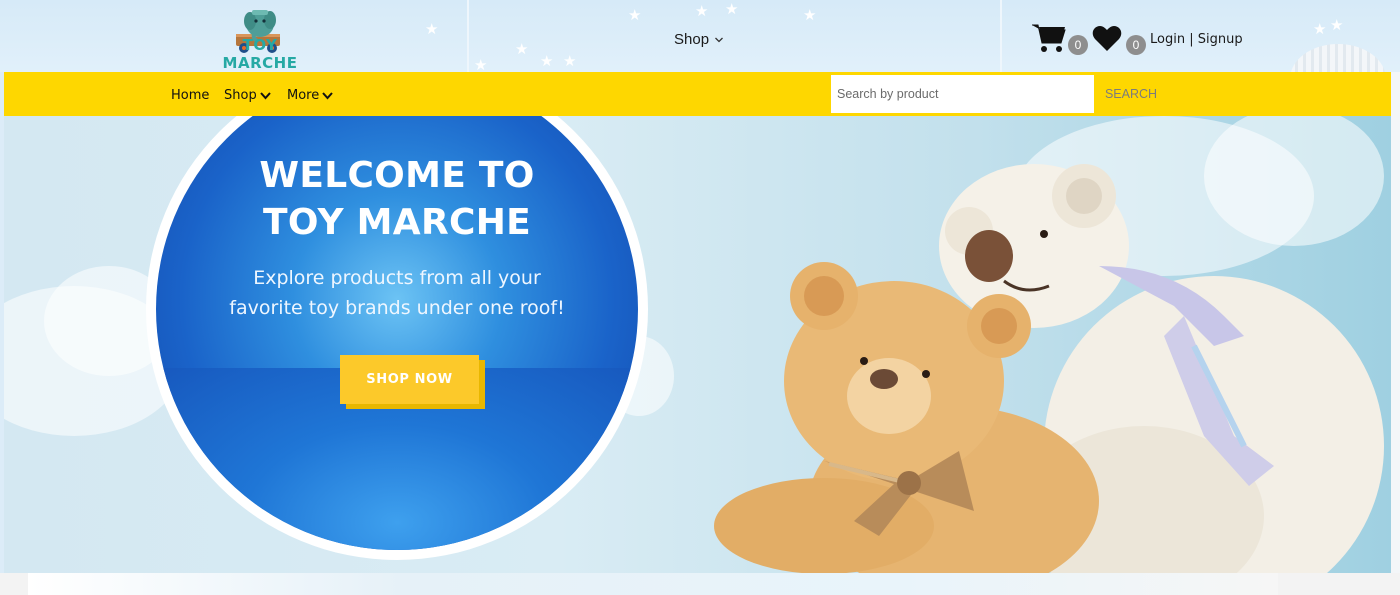 The height and width of the screenshot is (595, 1400). Describe the element at coordinates (697, 94) in the screenshot. I see `main-nav: Home Shop More SEARCH` at that location.